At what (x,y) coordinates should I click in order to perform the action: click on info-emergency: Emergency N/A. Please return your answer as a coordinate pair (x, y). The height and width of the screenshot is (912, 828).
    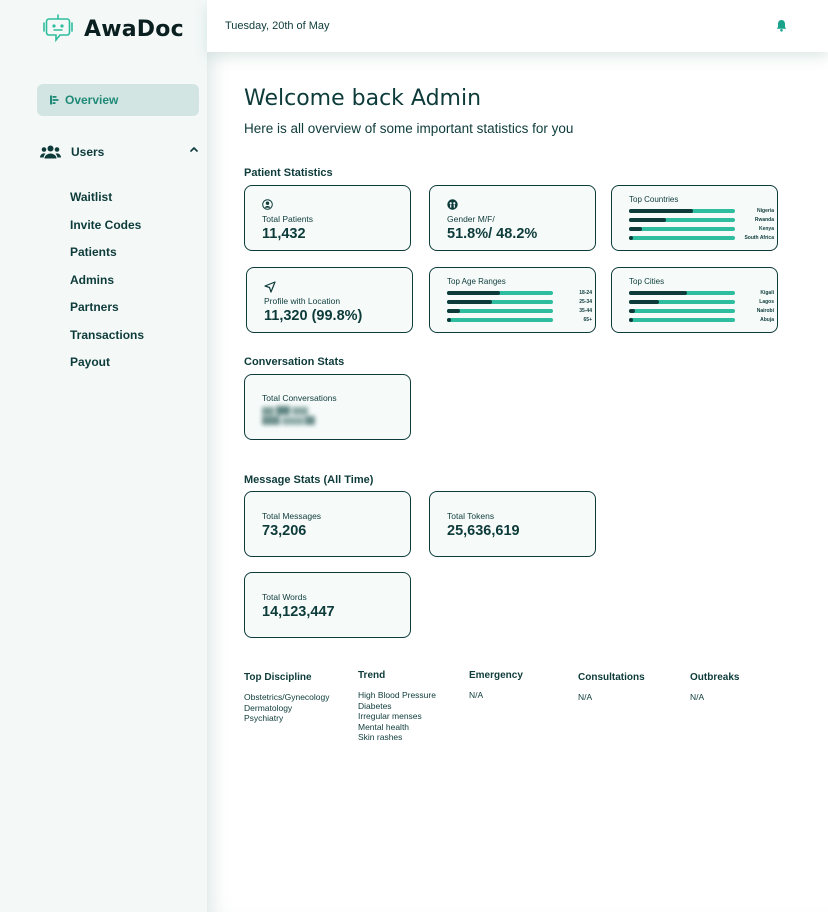
    Looking at the image, I should click on (496, 685).